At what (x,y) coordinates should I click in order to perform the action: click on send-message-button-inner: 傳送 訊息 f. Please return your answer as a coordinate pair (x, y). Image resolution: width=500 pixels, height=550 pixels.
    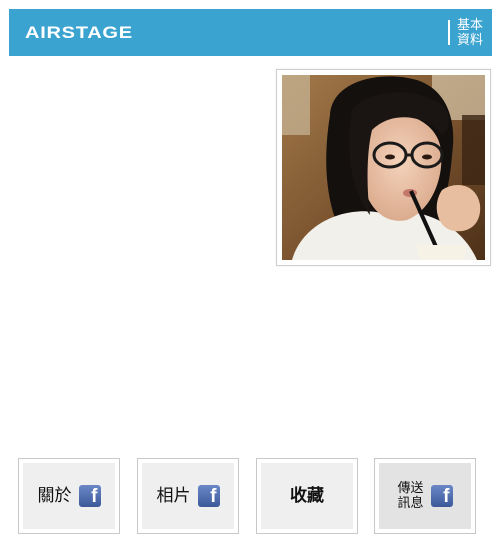
    Looking at the image, I should click on (425, 496).